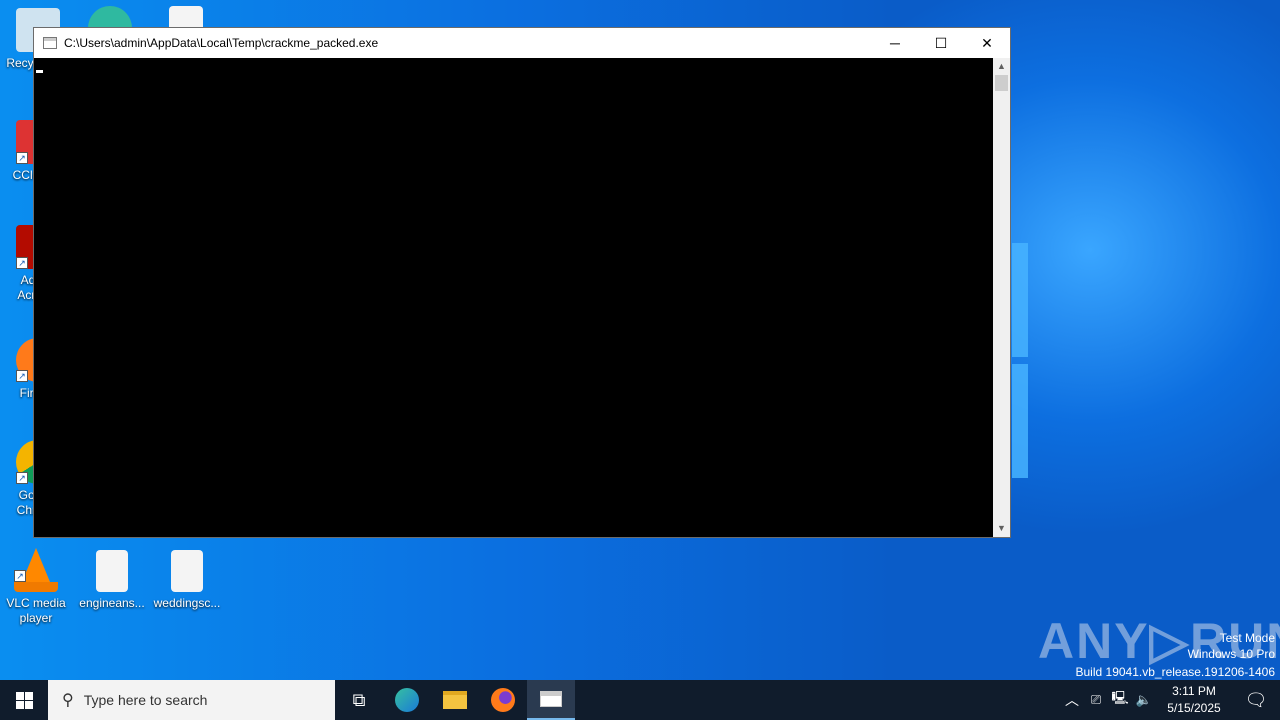 The height and width of the screenshot is (720, 1280). What do you see at coordinates (1072, 700) in the screenshot?
I see `show-hidden-icons-chevron-icon: ︿` at bounding box center [1072, 700].